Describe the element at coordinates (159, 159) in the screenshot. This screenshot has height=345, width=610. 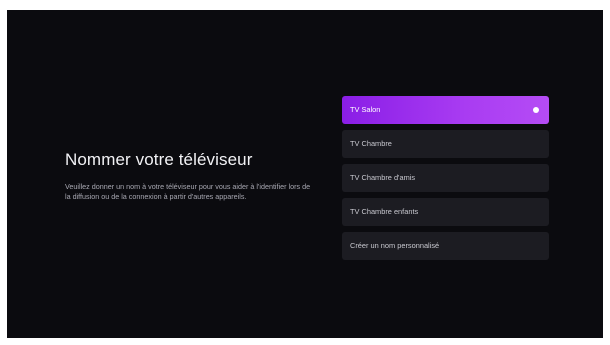
I see `page-title: Nommer votre téléviseur` at that location.